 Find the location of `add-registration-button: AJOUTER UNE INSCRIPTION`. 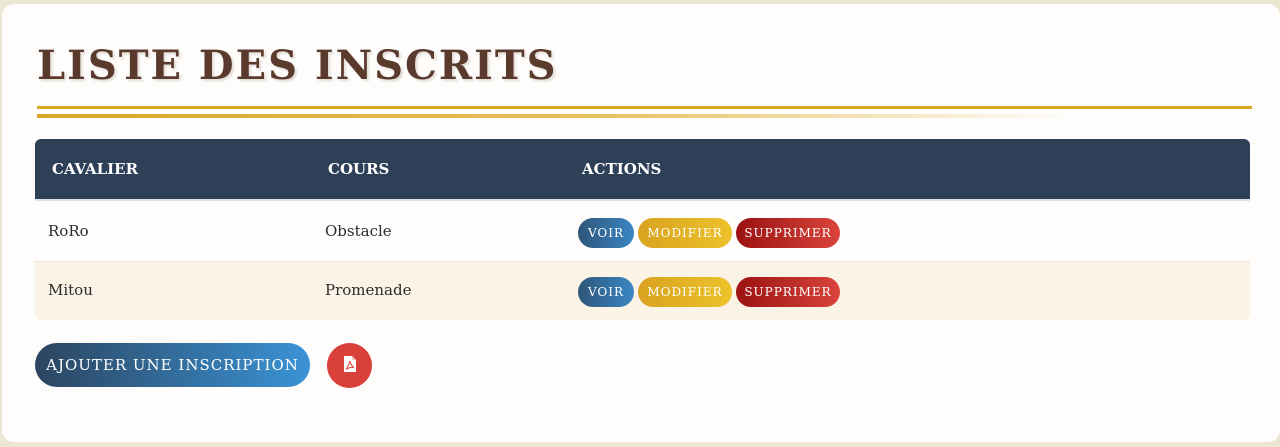

add-registration-button: AJOUTER UNE INSCRIPTION is located at coordinates (172, 365).